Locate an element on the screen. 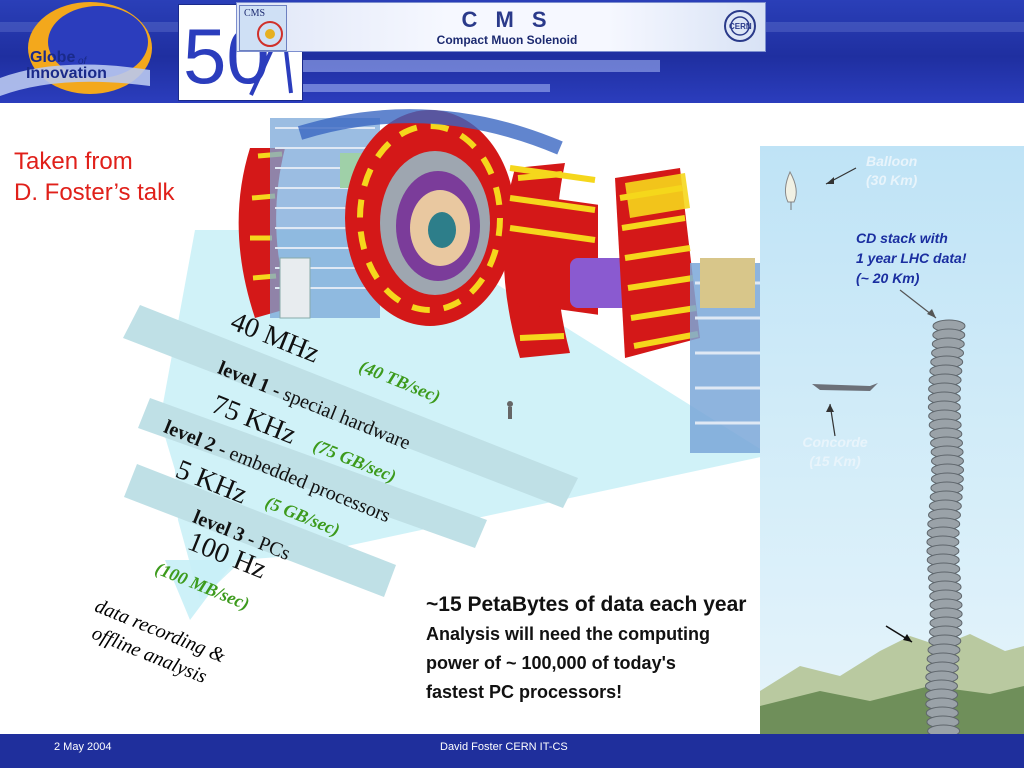 Image resolution: width=1024 pixels, height=768 pixels. footer-author: David Foster CERN IT-CS is located at coordinates (504, 747).